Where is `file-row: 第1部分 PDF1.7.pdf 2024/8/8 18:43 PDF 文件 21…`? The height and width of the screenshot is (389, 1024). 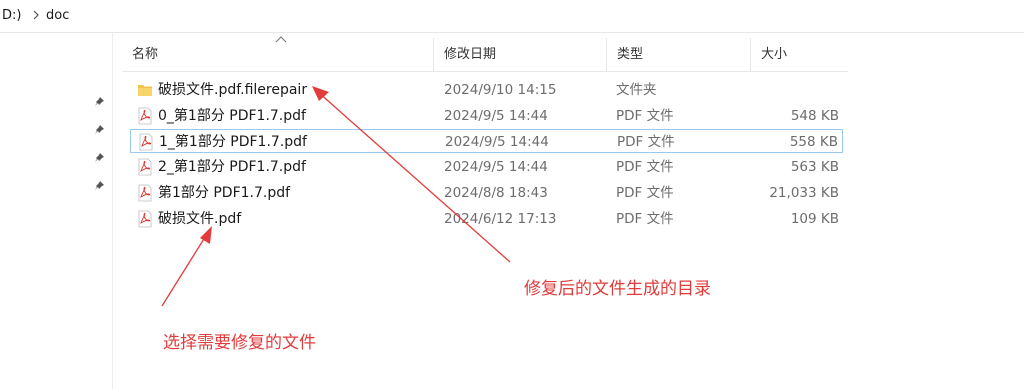 file-row: 第1部分 PDF1.7.pdf 2024/8/8 18:43 PDF 文件 21… is located at coordinates (486, 193).